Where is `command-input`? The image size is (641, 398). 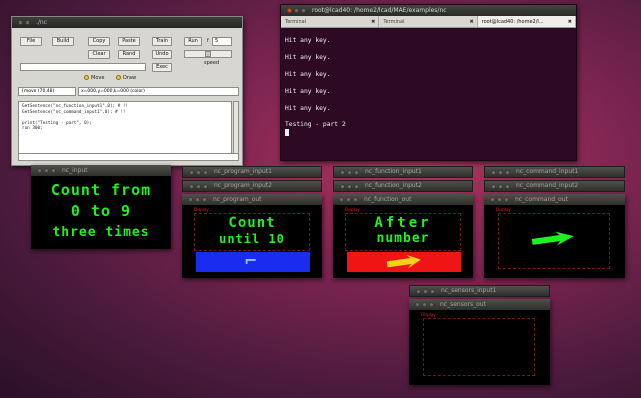
command-input is located at coordinates (83, 67).